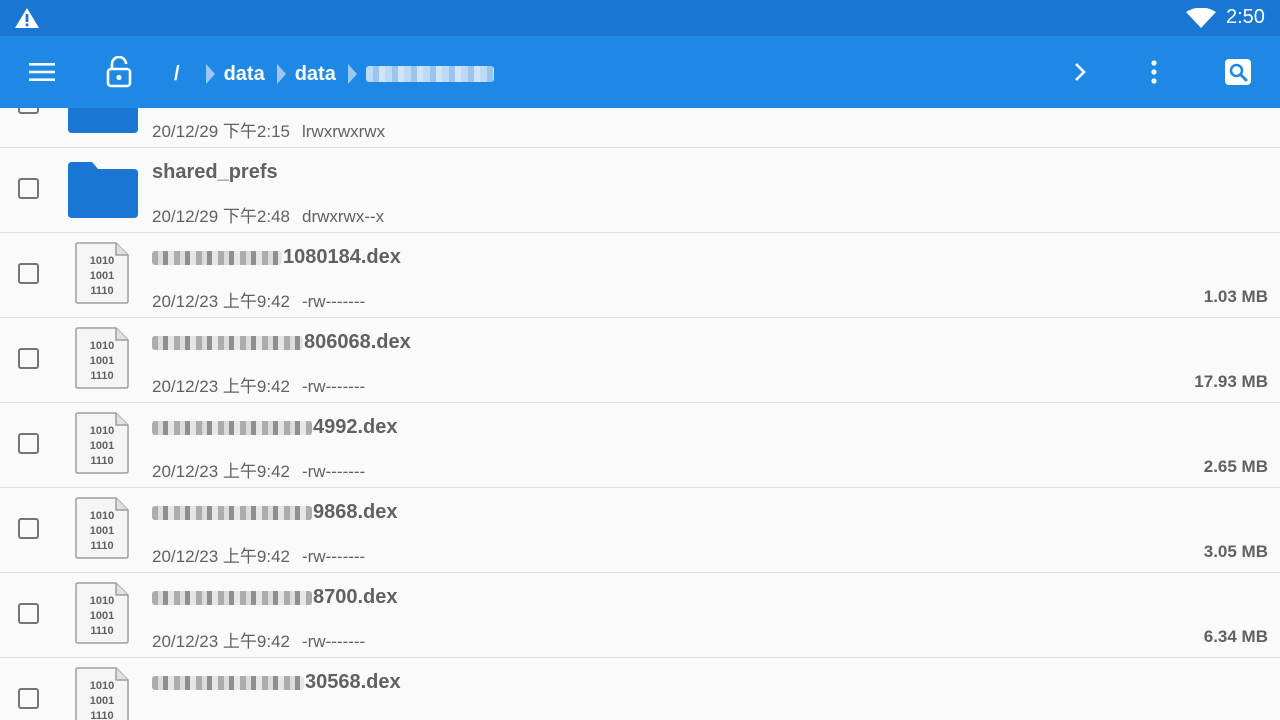  What do you see at coordinates (355, 512) in the screenshot?
I see `file-name-suffix: 9868.dex` at bounding box center [355, 512].